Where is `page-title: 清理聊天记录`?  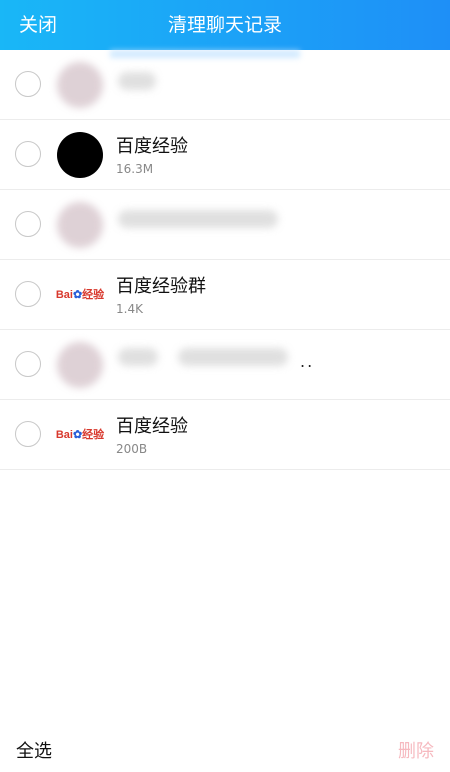
page-title: 清理聊天记录 is located at coordinates (224, 25).